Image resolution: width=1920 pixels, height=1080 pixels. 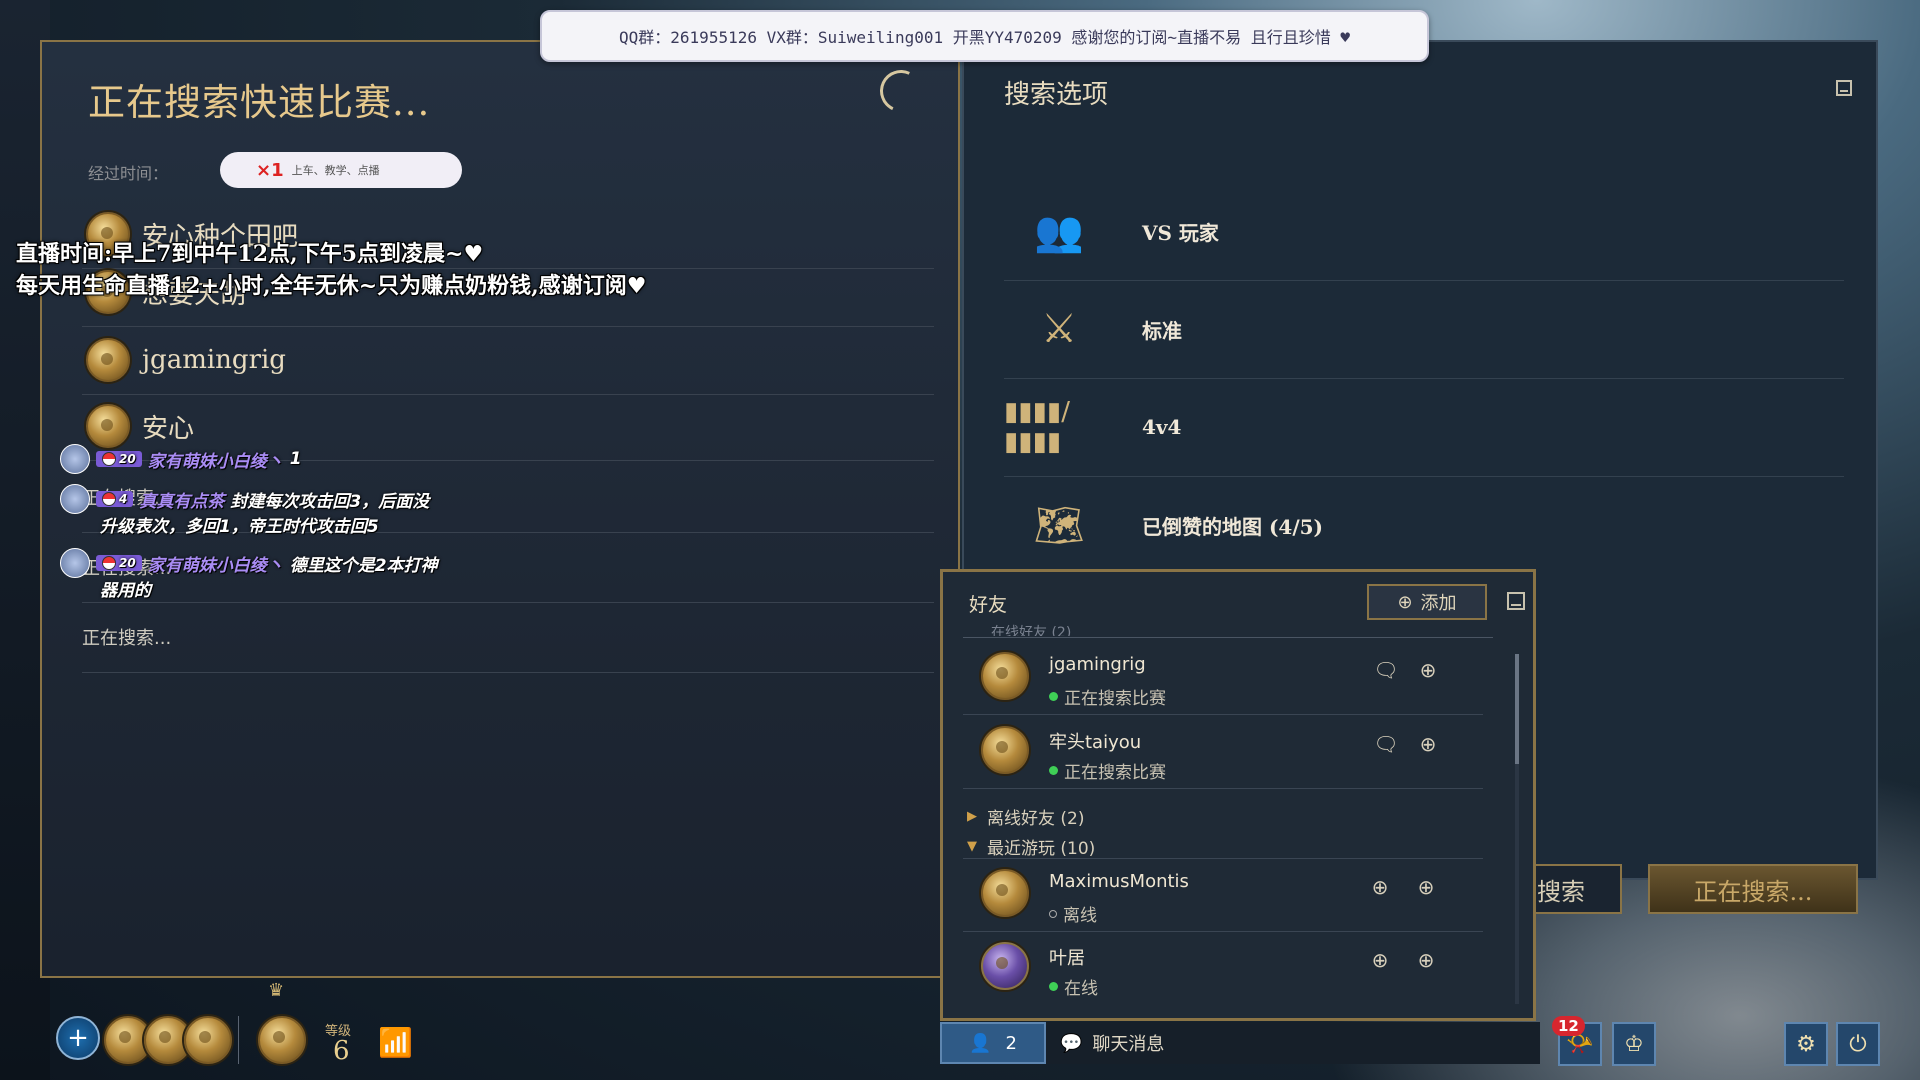 I want to click on power-button: ⏻, so click(x=1858, y=1044).